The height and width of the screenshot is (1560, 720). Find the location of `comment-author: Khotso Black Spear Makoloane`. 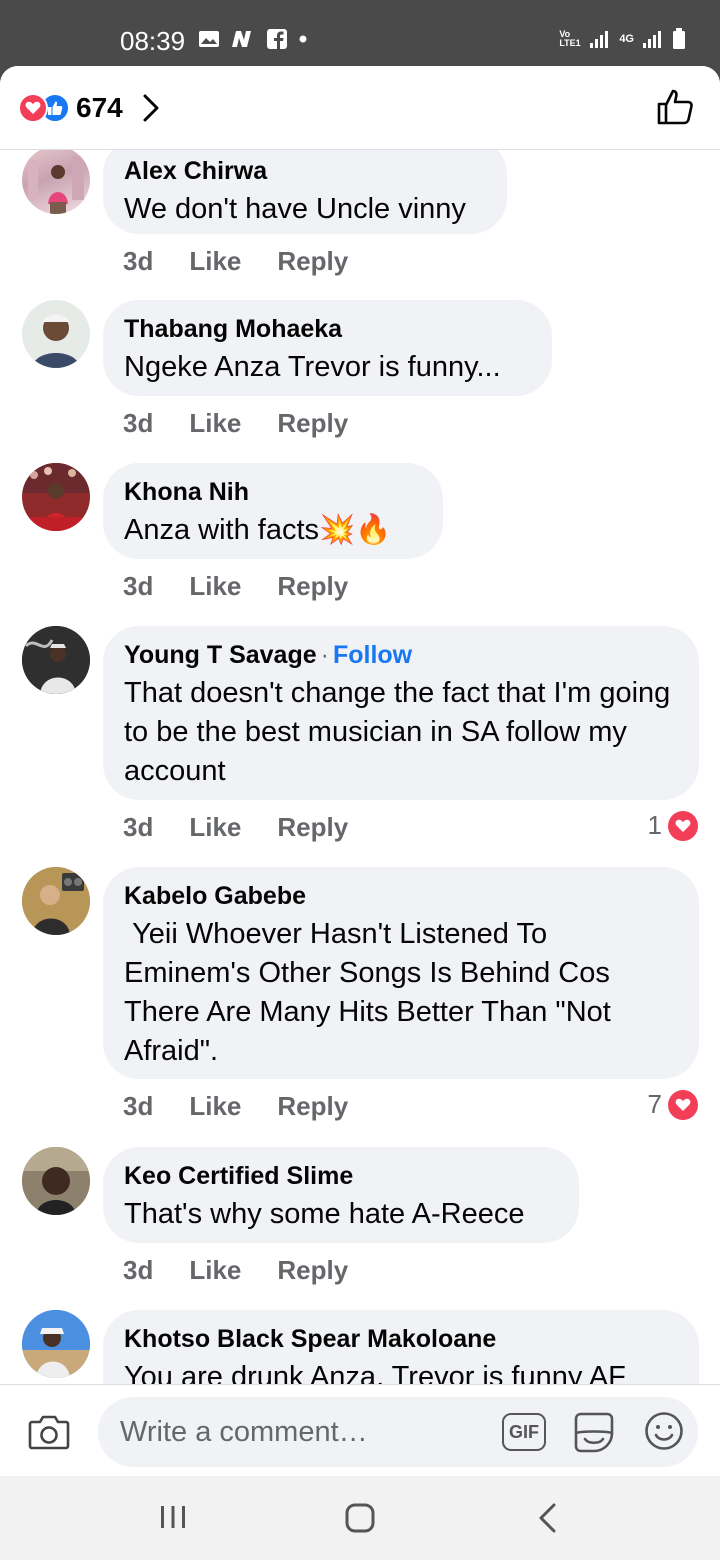

comment-author: Khotso Black Spear Makoloane is located at coordinates (310, 1339).